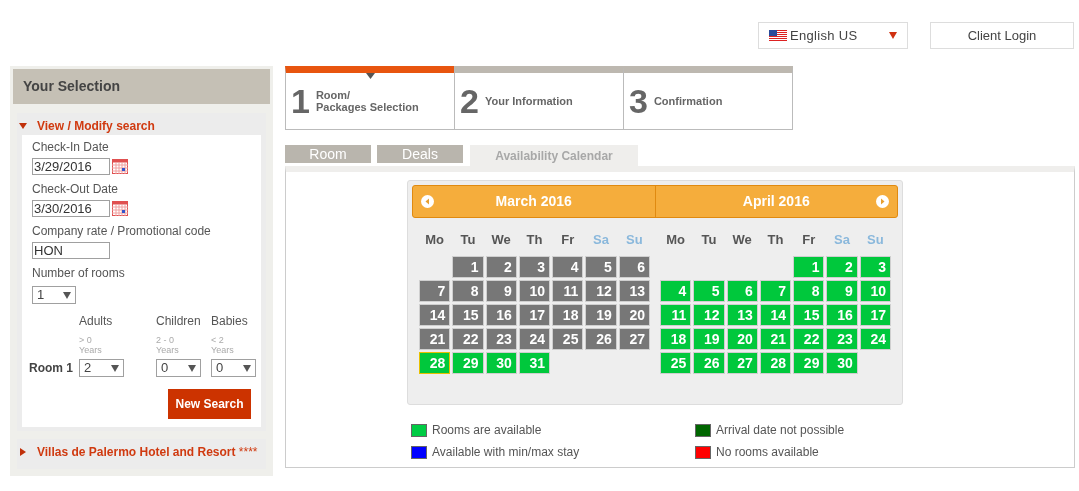 Image resolution: width=1079 pixels, height=491 pixels. What do you see at coordinates (71, 250) in the screenshot?
I see `promo-code-field: HON` at bounding box center [71, 250].